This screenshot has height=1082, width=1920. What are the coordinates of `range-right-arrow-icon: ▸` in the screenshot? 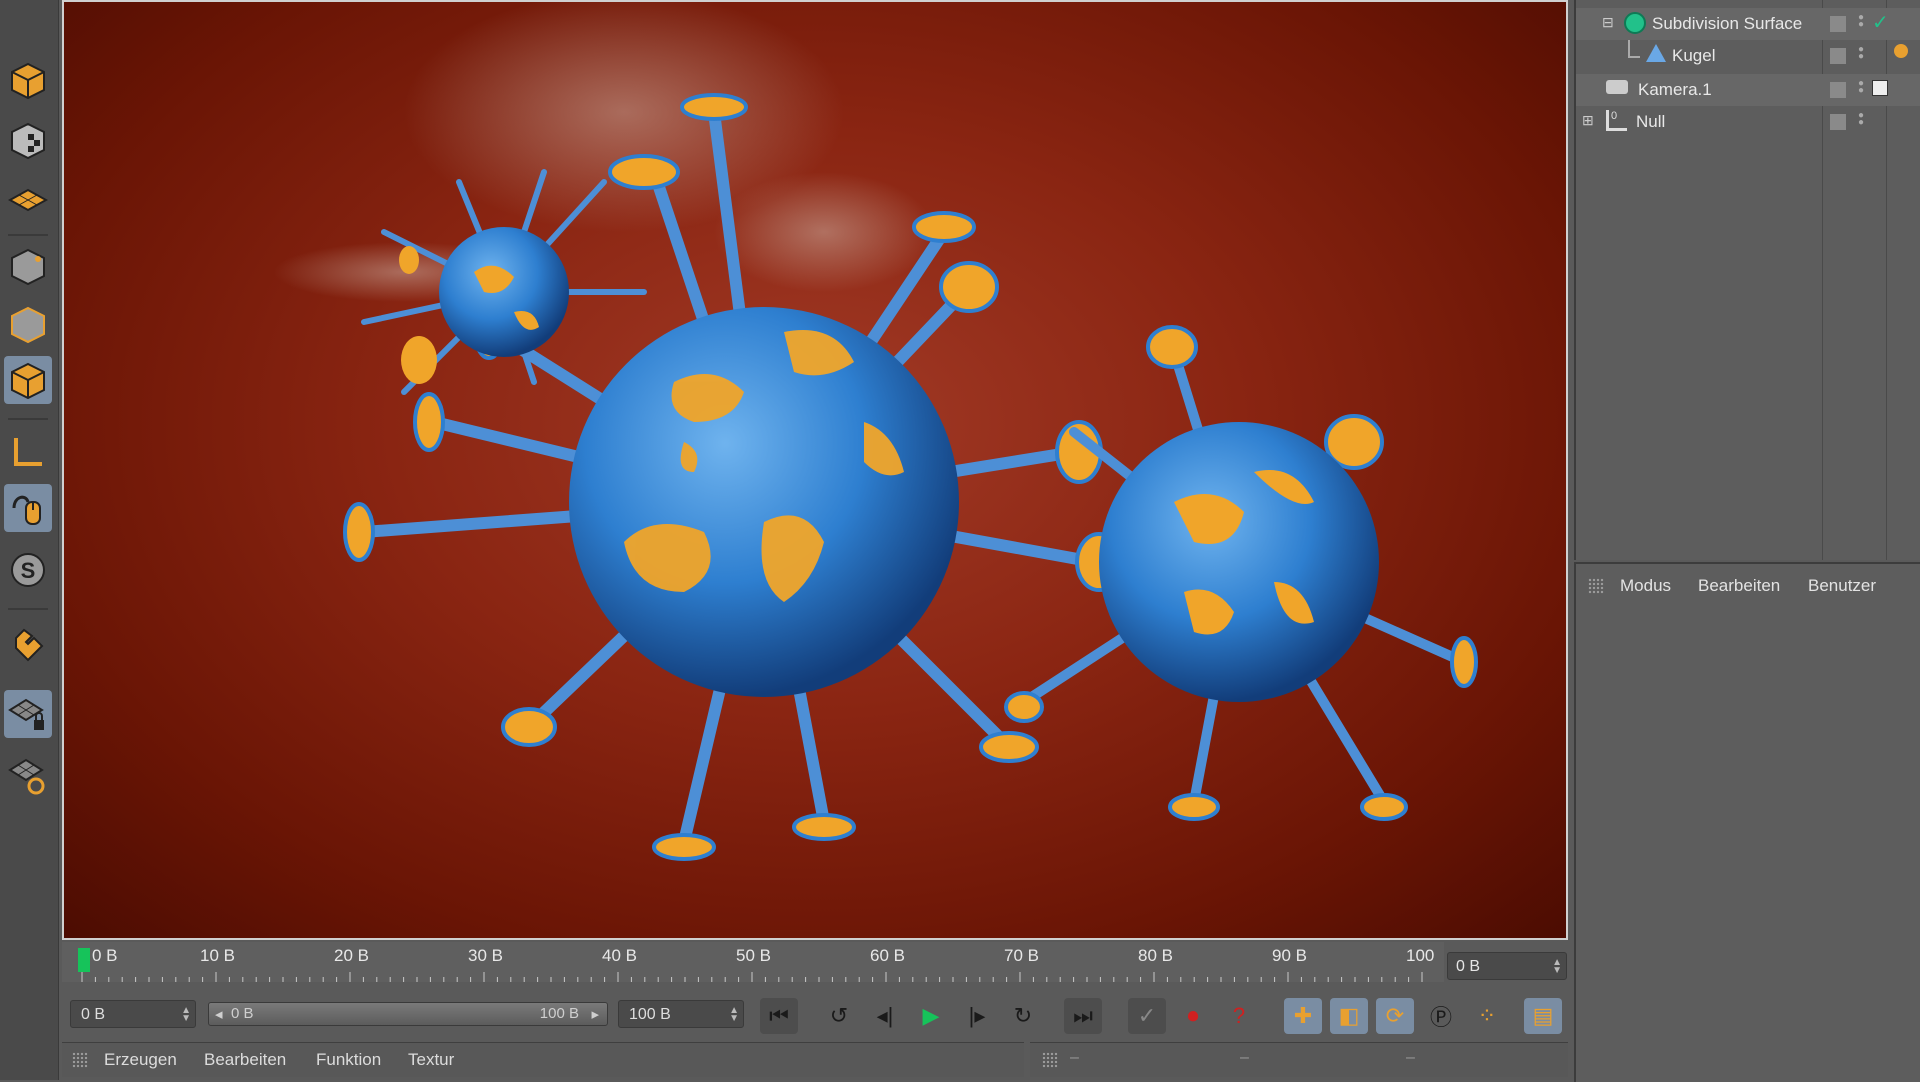 It's located at (595, 1014).